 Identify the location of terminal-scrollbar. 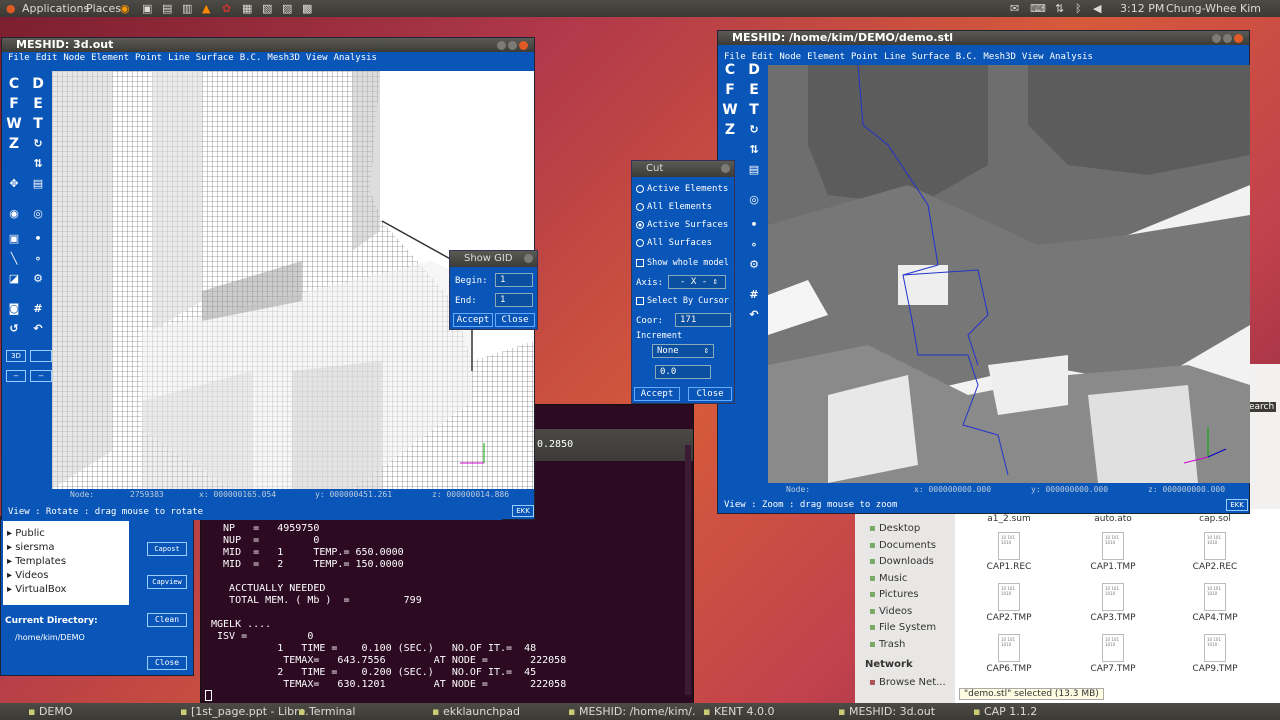
(688, 570).